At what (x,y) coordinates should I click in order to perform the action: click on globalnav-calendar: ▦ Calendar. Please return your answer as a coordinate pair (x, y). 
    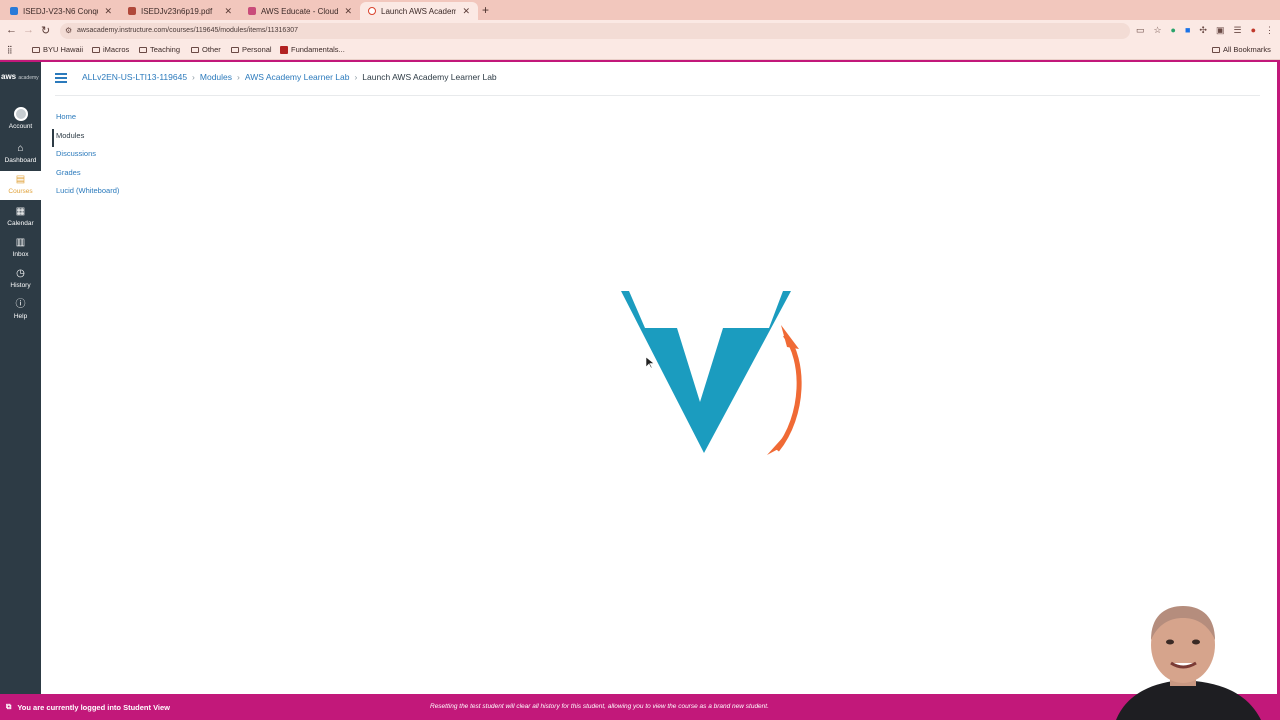
    Looking at the image, I should click on (20, 216).